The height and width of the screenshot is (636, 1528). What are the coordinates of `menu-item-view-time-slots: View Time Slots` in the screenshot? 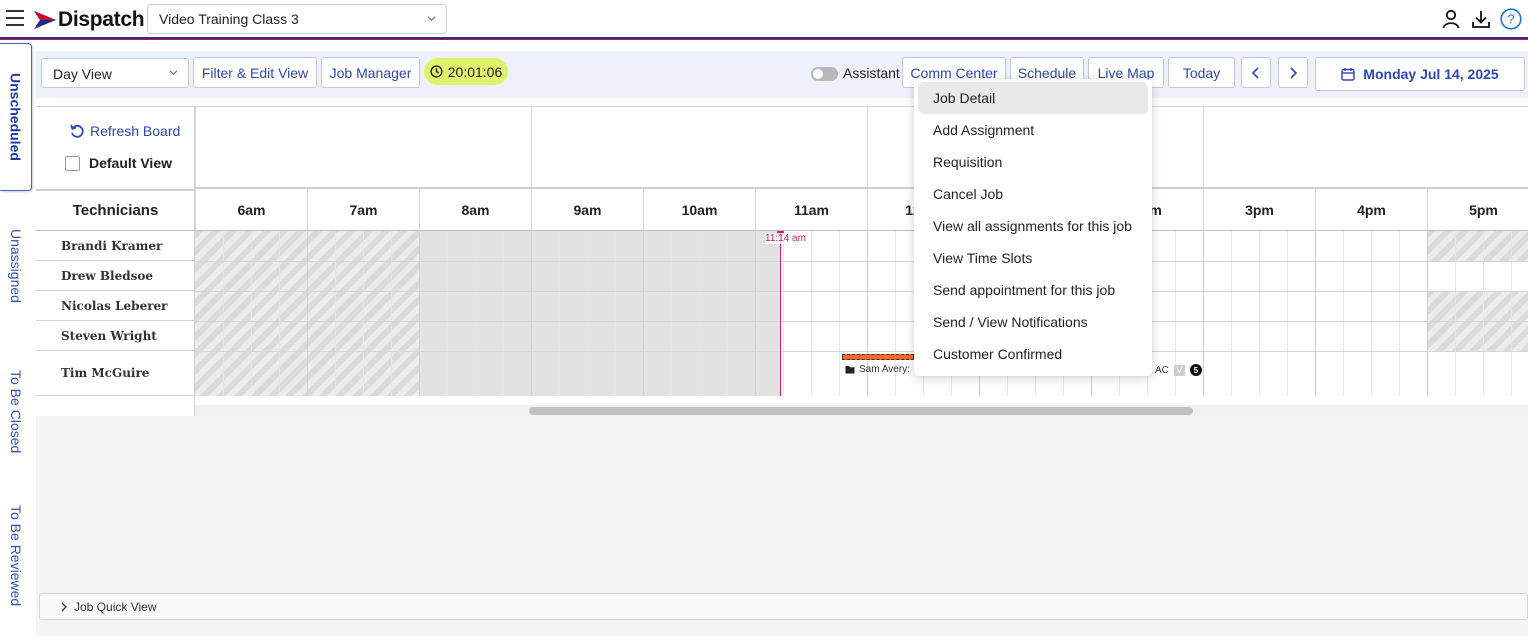 It's located at (1033, 258).